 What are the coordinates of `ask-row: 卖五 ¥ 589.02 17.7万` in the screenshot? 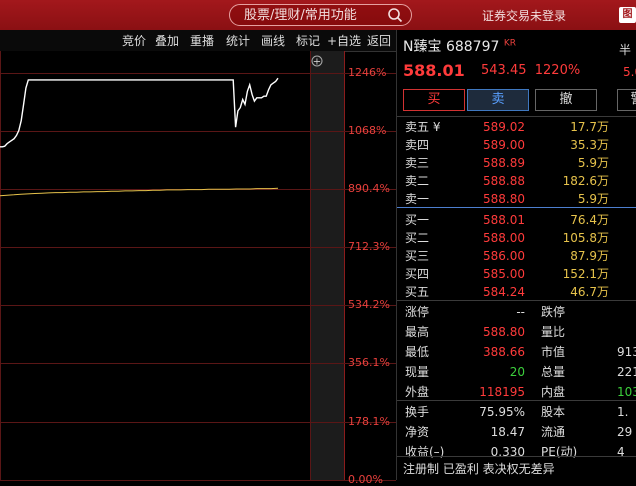 It's located at (516, 127).